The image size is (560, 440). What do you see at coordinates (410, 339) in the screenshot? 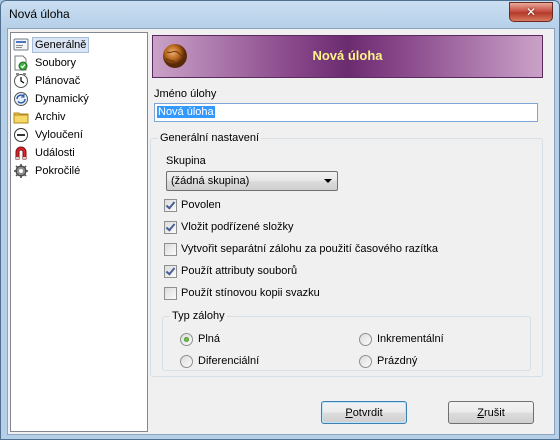
I see `radio-label: Inkrementální` at bounding box center [410, 339].